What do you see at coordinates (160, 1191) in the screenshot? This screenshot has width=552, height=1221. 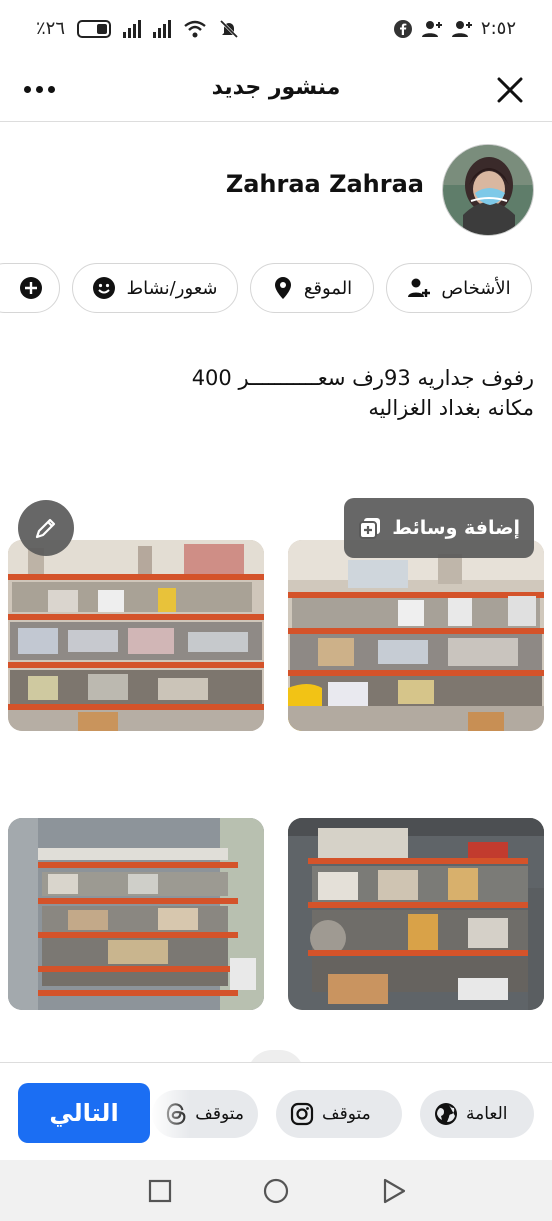 I see `recent-apps-icon` at bounding box center [160, 1191].